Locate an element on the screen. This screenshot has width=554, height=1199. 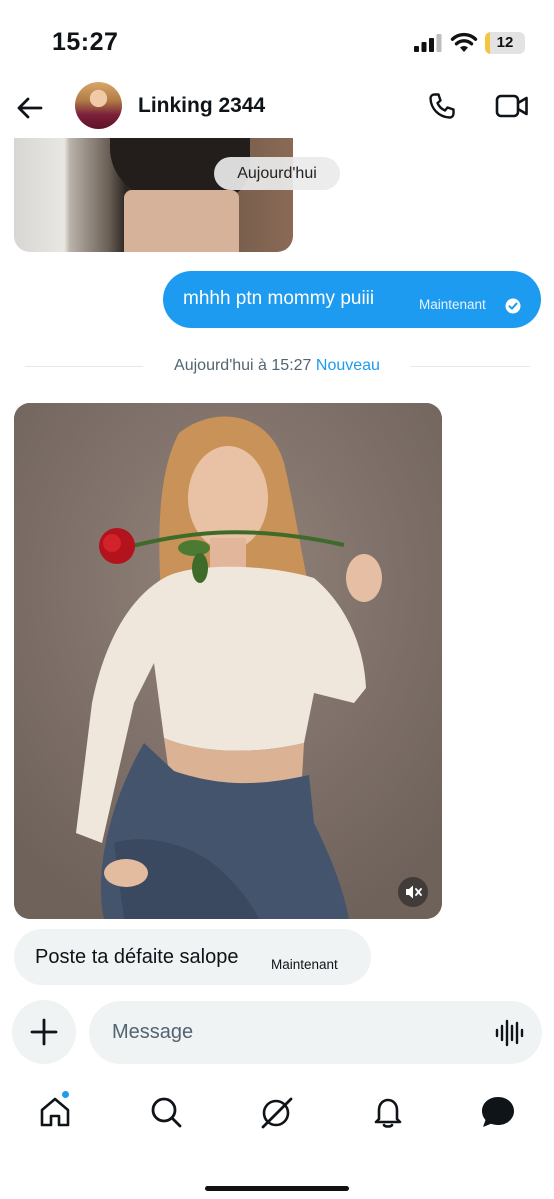
notifications-icon is located at coordinates (388, 1113).